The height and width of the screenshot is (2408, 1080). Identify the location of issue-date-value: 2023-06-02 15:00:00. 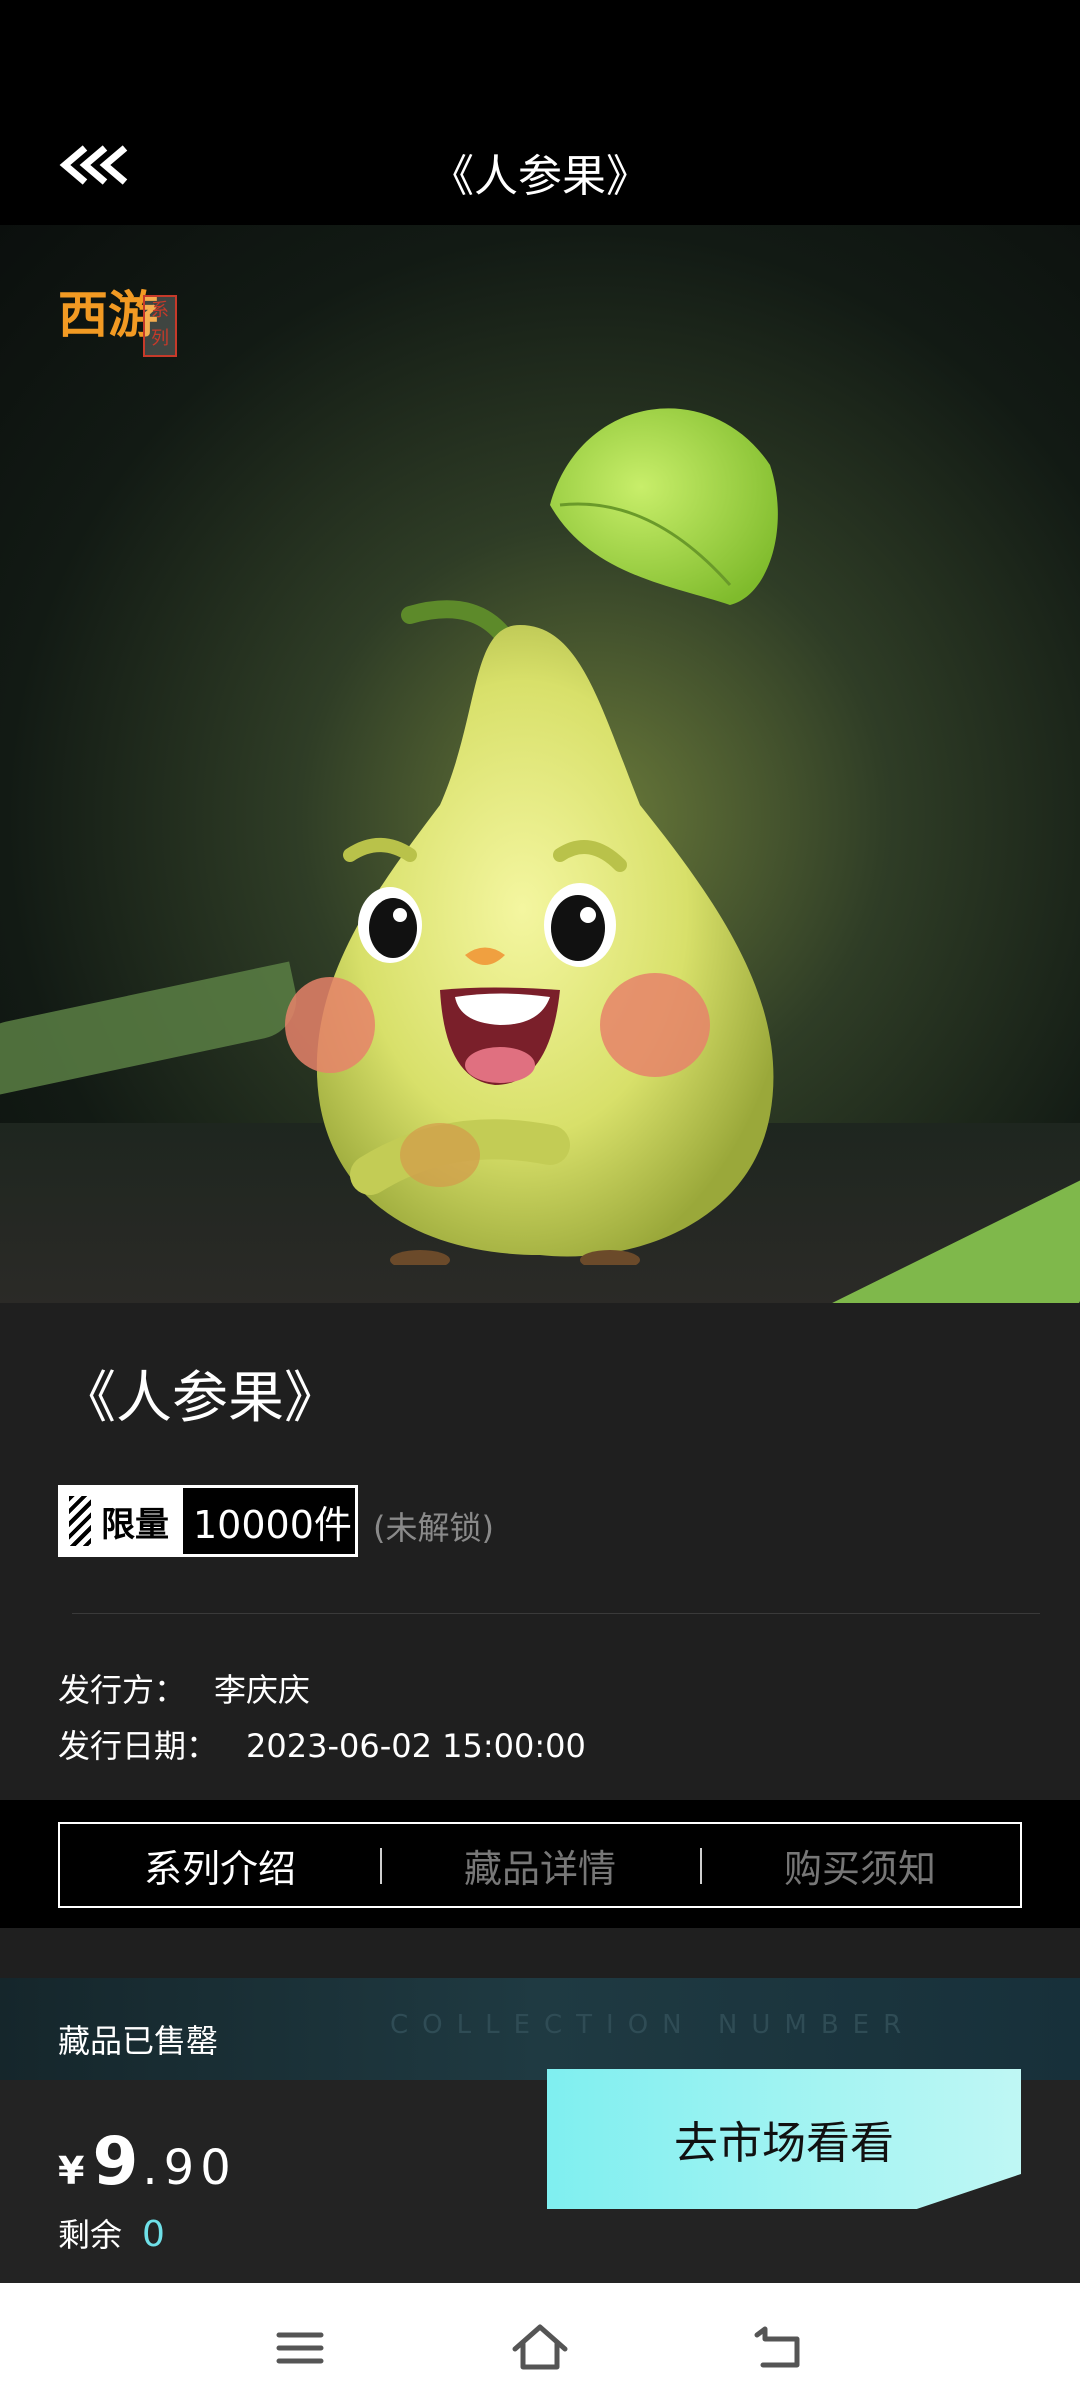
(416, 1746).